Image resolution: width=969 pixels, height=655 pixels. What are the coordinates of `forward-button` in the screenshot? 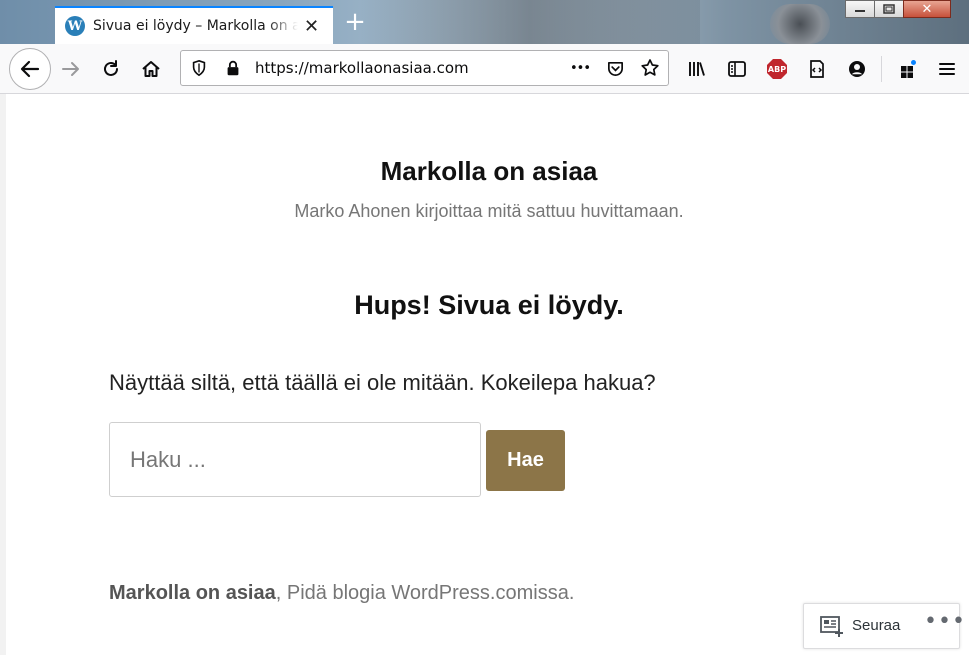 It's located at (71, 69).